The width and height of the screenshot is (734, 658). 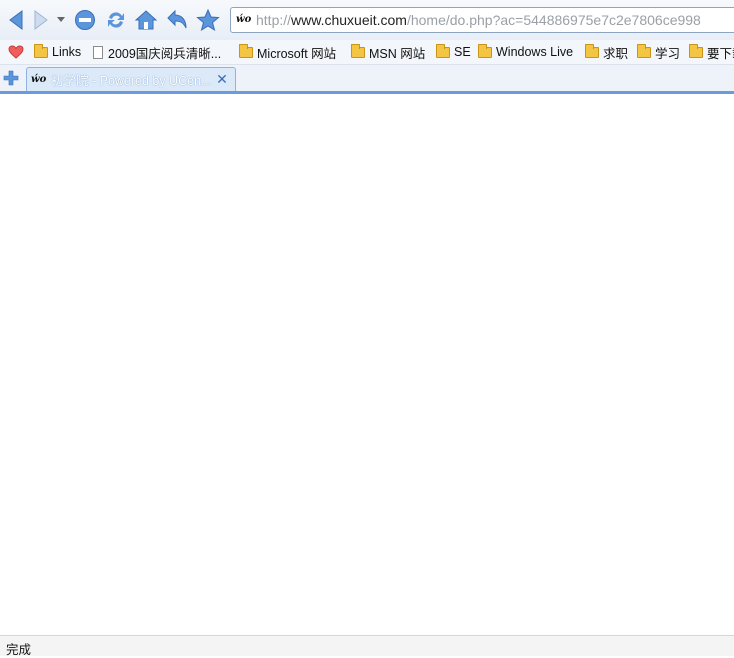 I want to click on bookmark-se: SE, so click(x=453, y=52).